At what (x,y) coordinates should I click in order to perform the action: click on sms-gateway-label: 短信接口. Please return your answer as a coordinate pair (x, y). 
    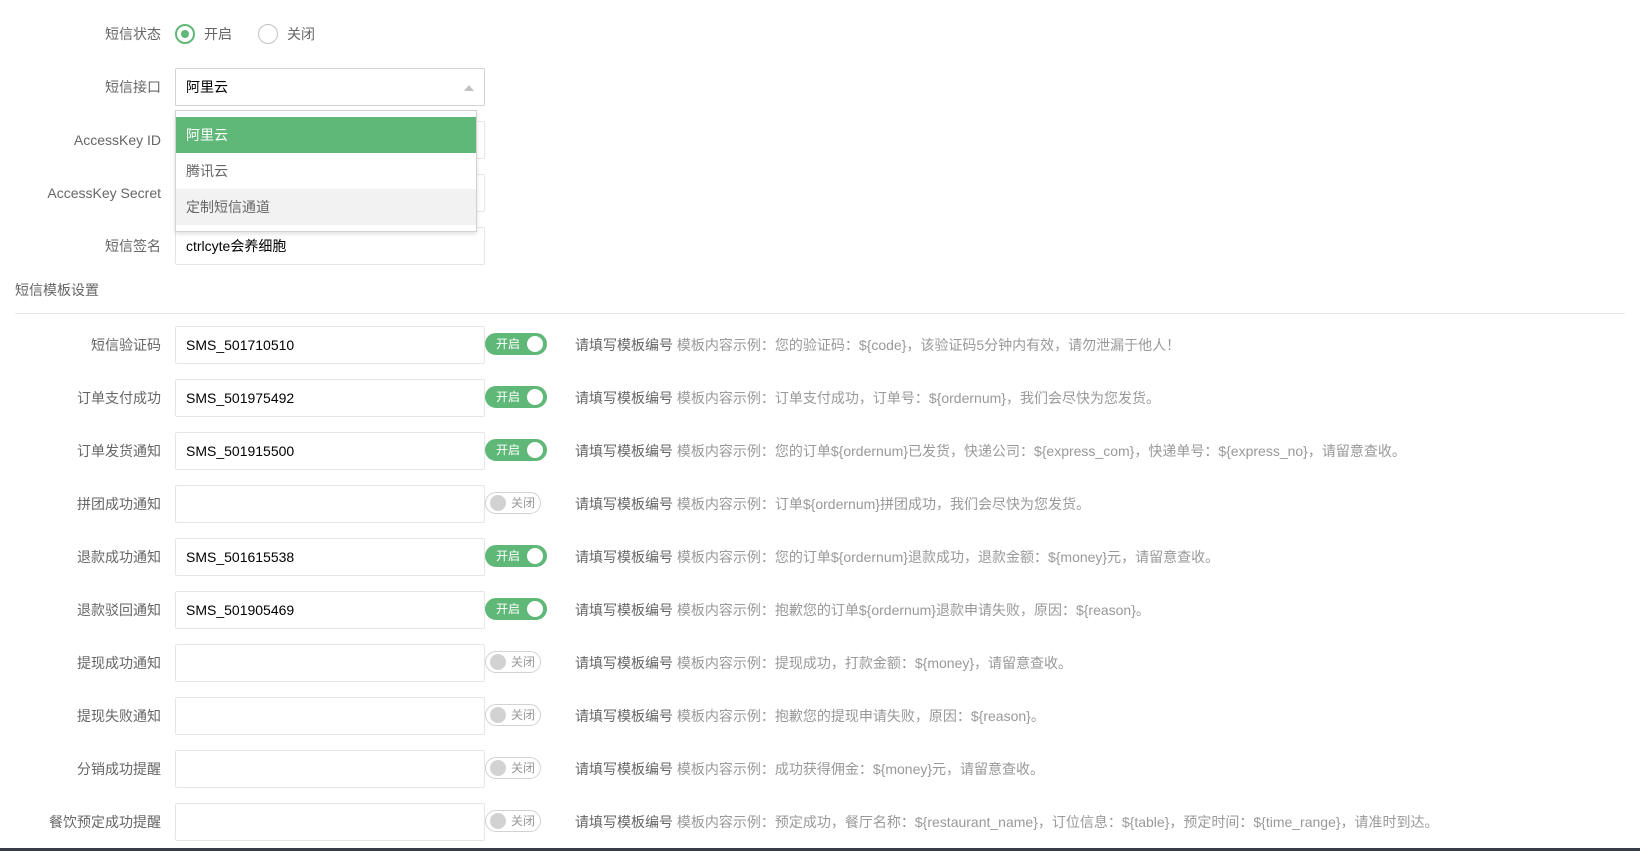
    Looking at the image, I should click on (133, 87).